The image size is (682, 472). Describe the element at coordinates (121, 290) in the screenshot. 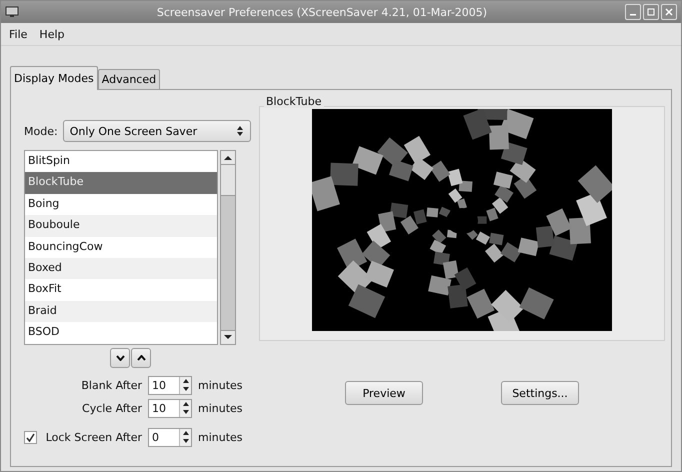

I see `list-item: BoxFit` at that location.